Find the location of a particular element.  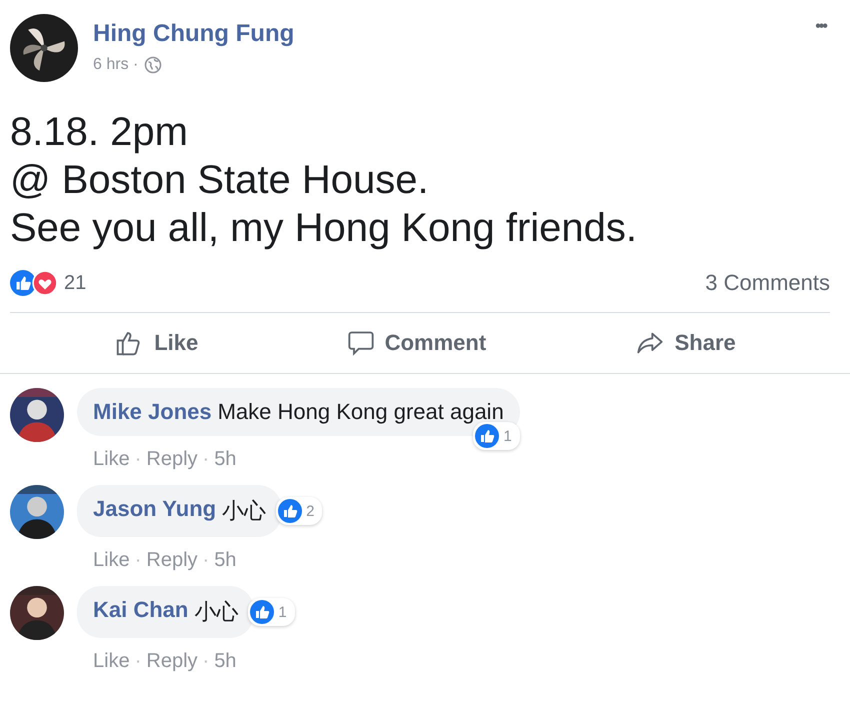

like-button: Like is located at coordinates (156, 343).